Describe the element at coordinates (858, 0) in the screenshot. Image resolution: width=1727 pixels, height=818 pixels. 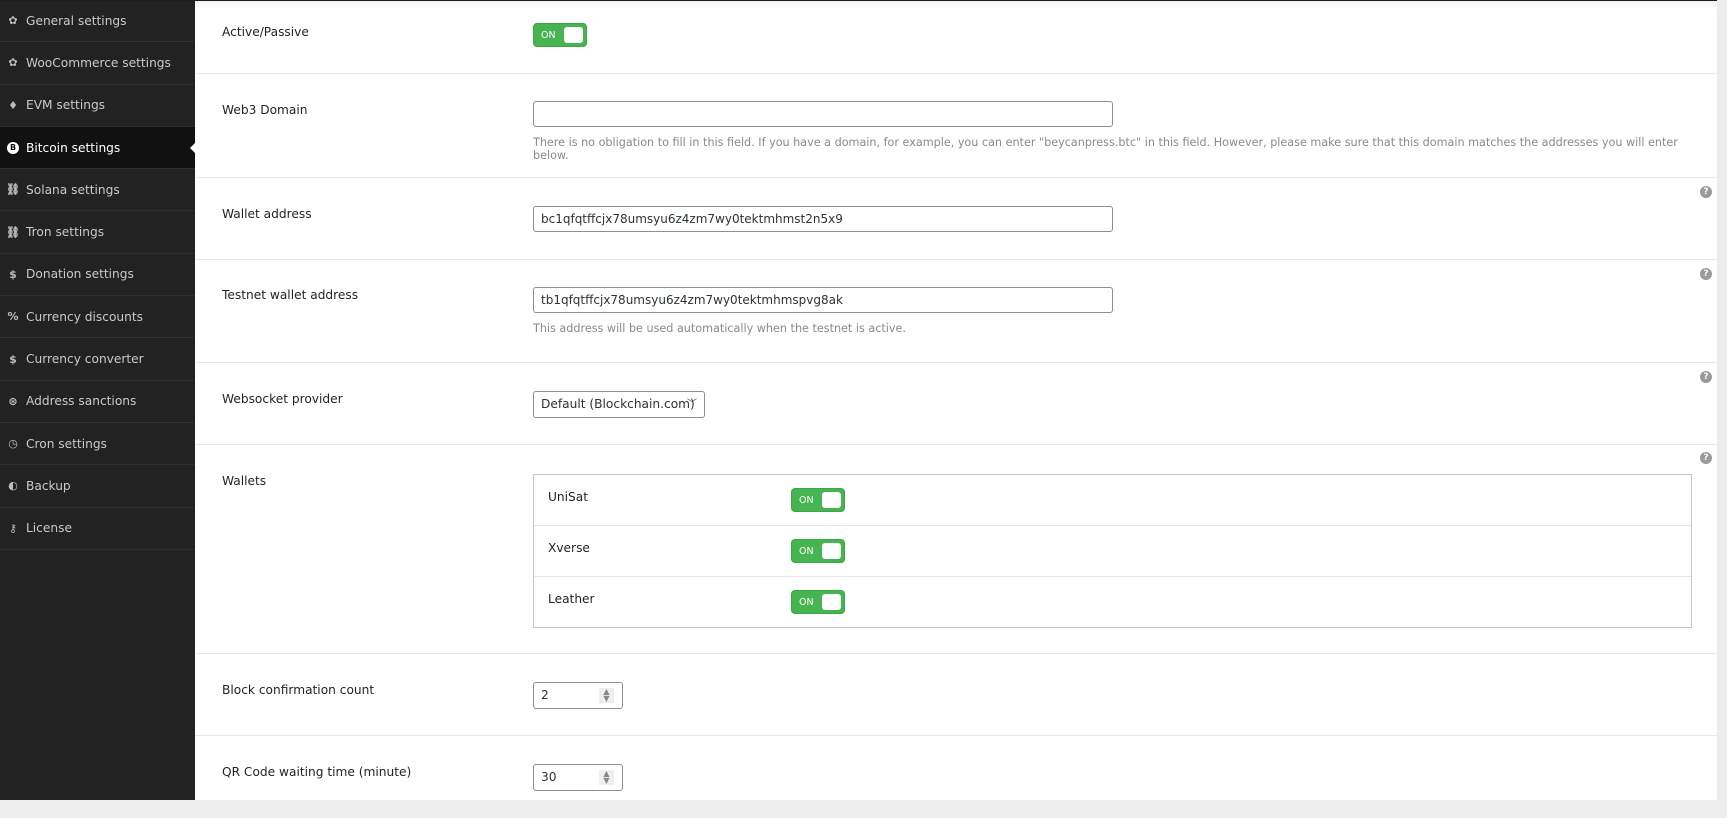
I see `top-border` at that location.